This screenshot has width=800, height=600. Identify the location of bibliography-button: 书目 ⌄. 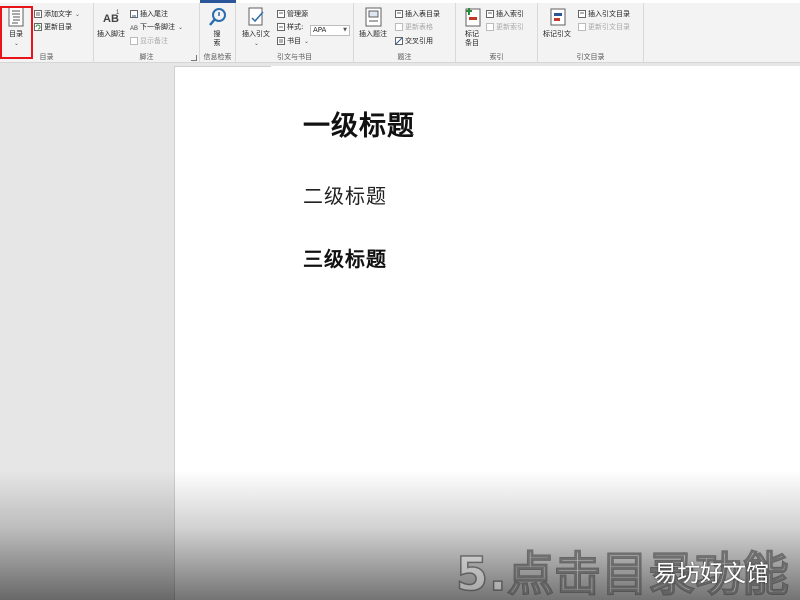
(293, 41).